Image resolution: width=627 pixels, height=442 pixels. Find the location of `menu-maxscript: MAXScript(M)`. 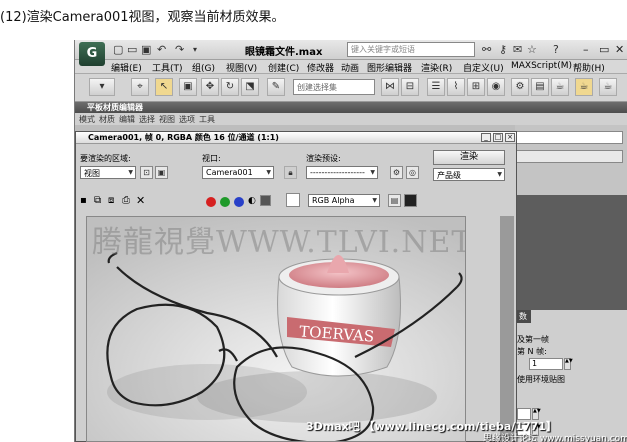

menu-maxscript: MAXScript(M) is located at coordinates (541, 66).